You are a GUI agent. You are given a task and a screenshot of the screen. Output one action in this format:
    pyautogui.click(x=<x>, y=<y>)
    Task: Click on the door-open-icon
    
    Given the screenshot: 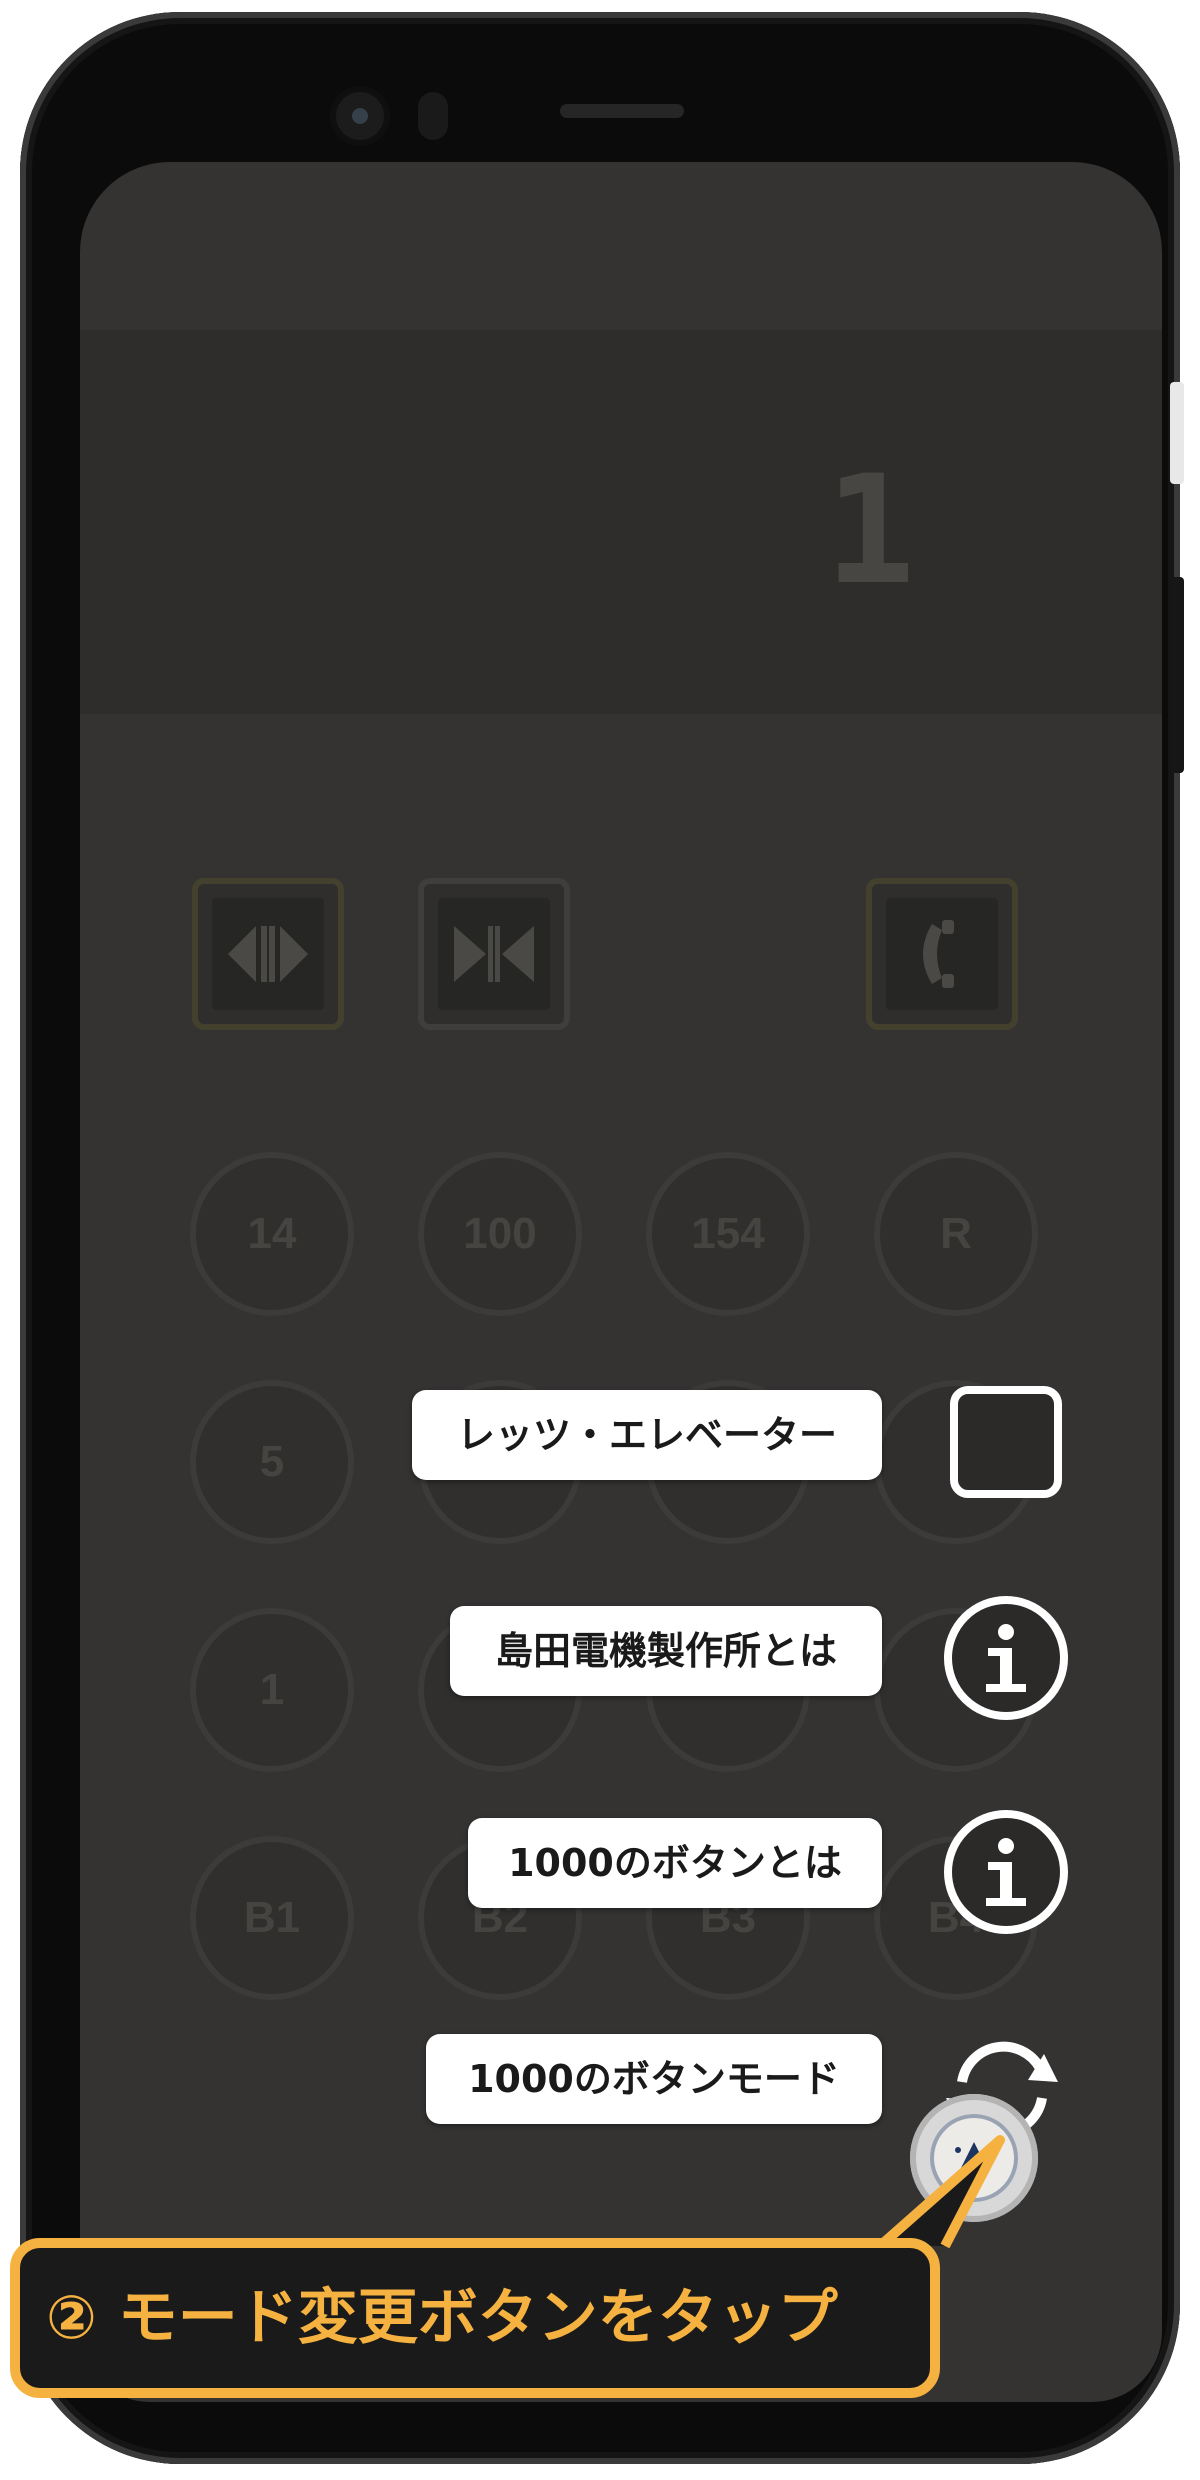 What is the action you would take?
    pyautogui.click(x=268, y=954)
    